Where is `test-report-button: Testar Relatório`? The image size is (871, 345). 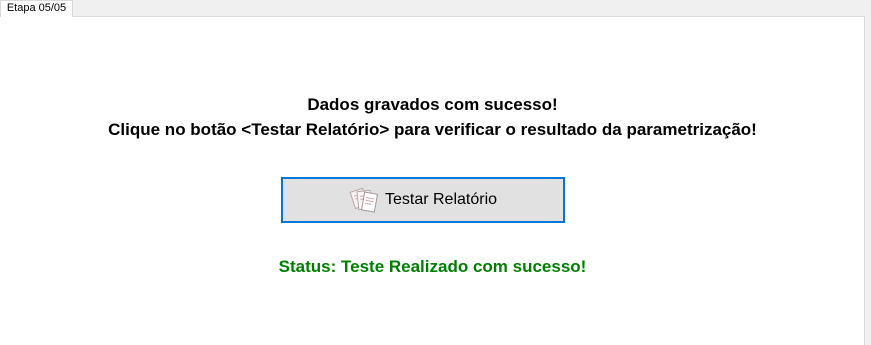
test-report-button: Testar Relatório is located at coordinates (423, 200).